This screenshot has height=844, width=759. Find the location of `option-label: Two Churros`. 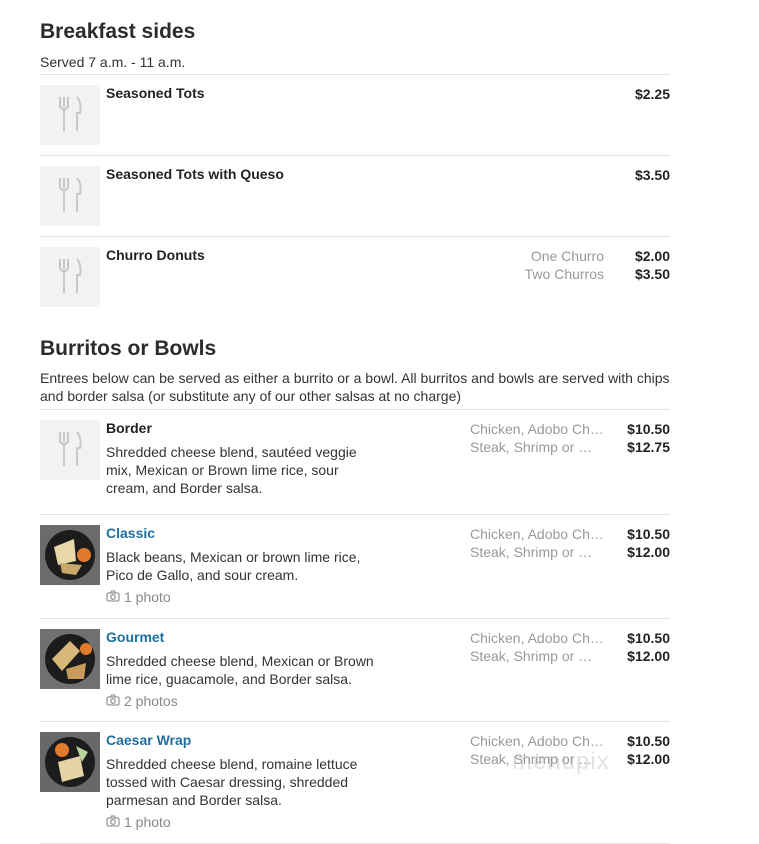

option-label: Two Churros is located at coordinates (564, 274).